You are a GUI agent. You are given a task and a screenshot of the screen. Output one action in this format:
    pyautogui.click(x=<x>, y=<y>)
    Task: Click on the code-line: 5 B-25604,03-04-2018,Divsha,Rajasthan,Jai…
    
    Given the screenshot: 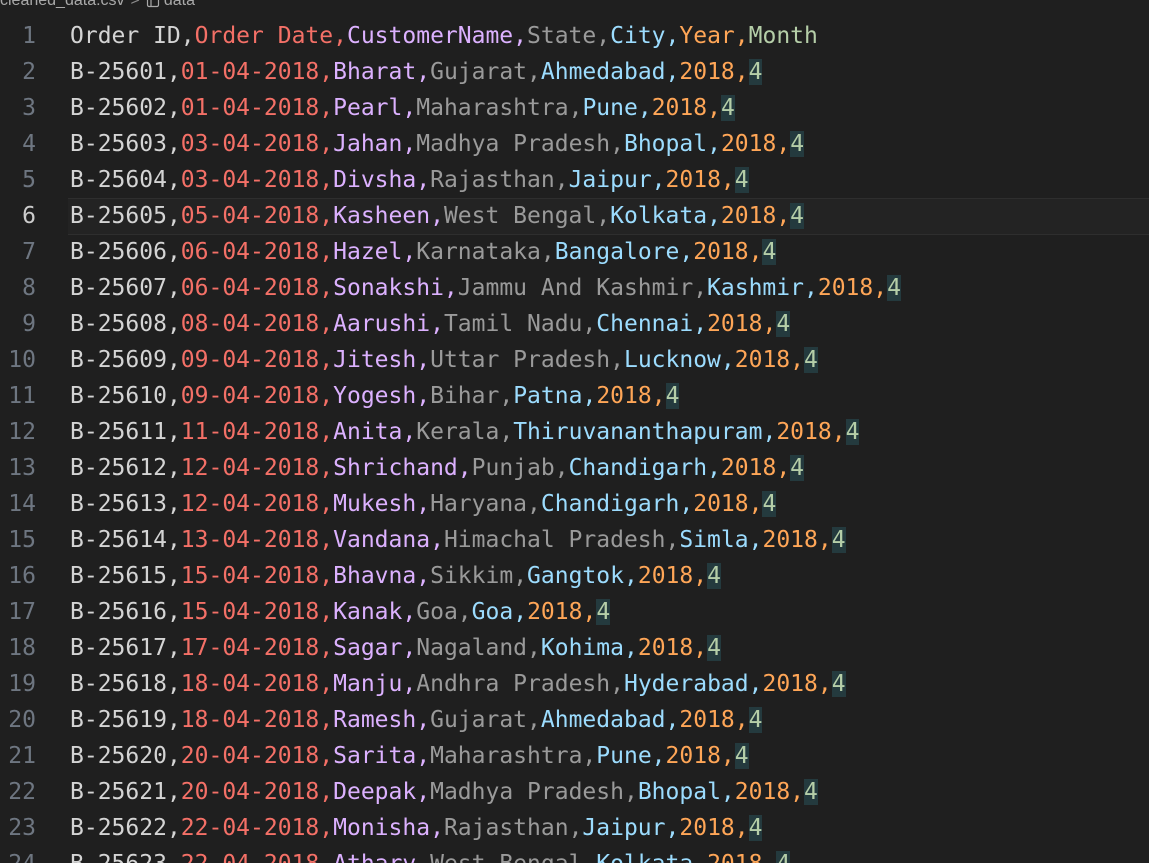 What is the action you would take?
    pyautogui.click(x=574, y=180)
    